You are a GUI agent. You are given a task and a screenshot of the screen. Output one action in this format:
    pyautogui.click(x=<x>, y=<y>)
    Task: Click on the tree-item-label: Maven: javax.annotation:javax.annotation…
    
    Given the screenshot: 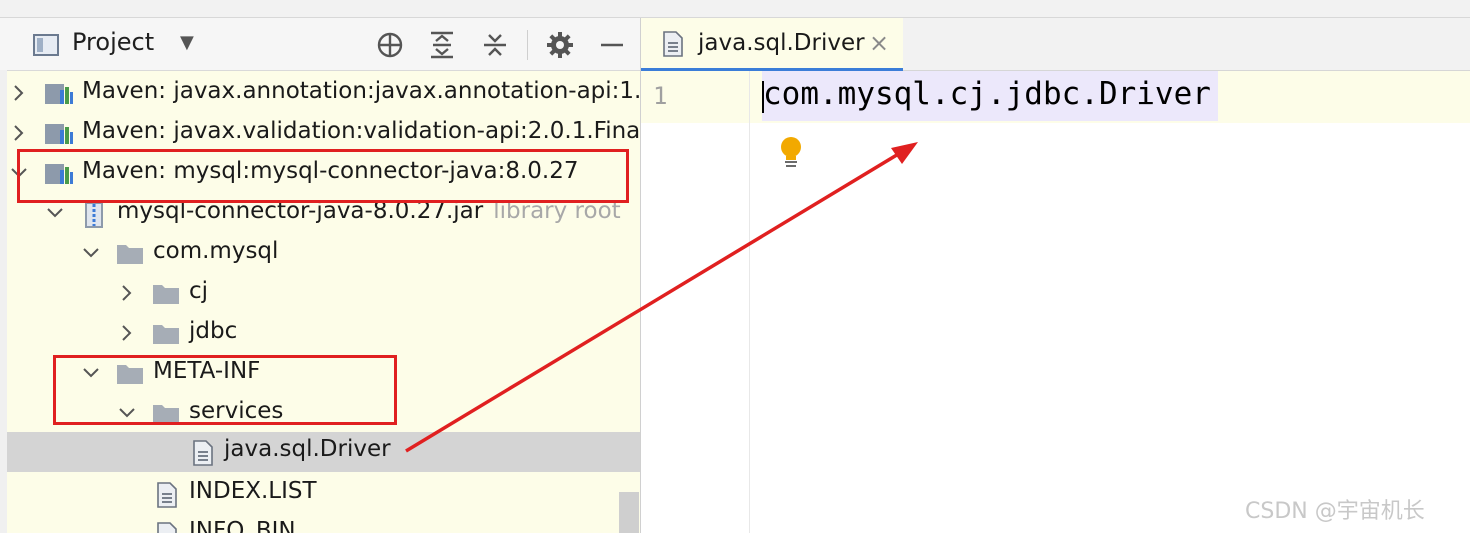 What is the action you would take?
    pyautogui.click(x=361, y=91)
    